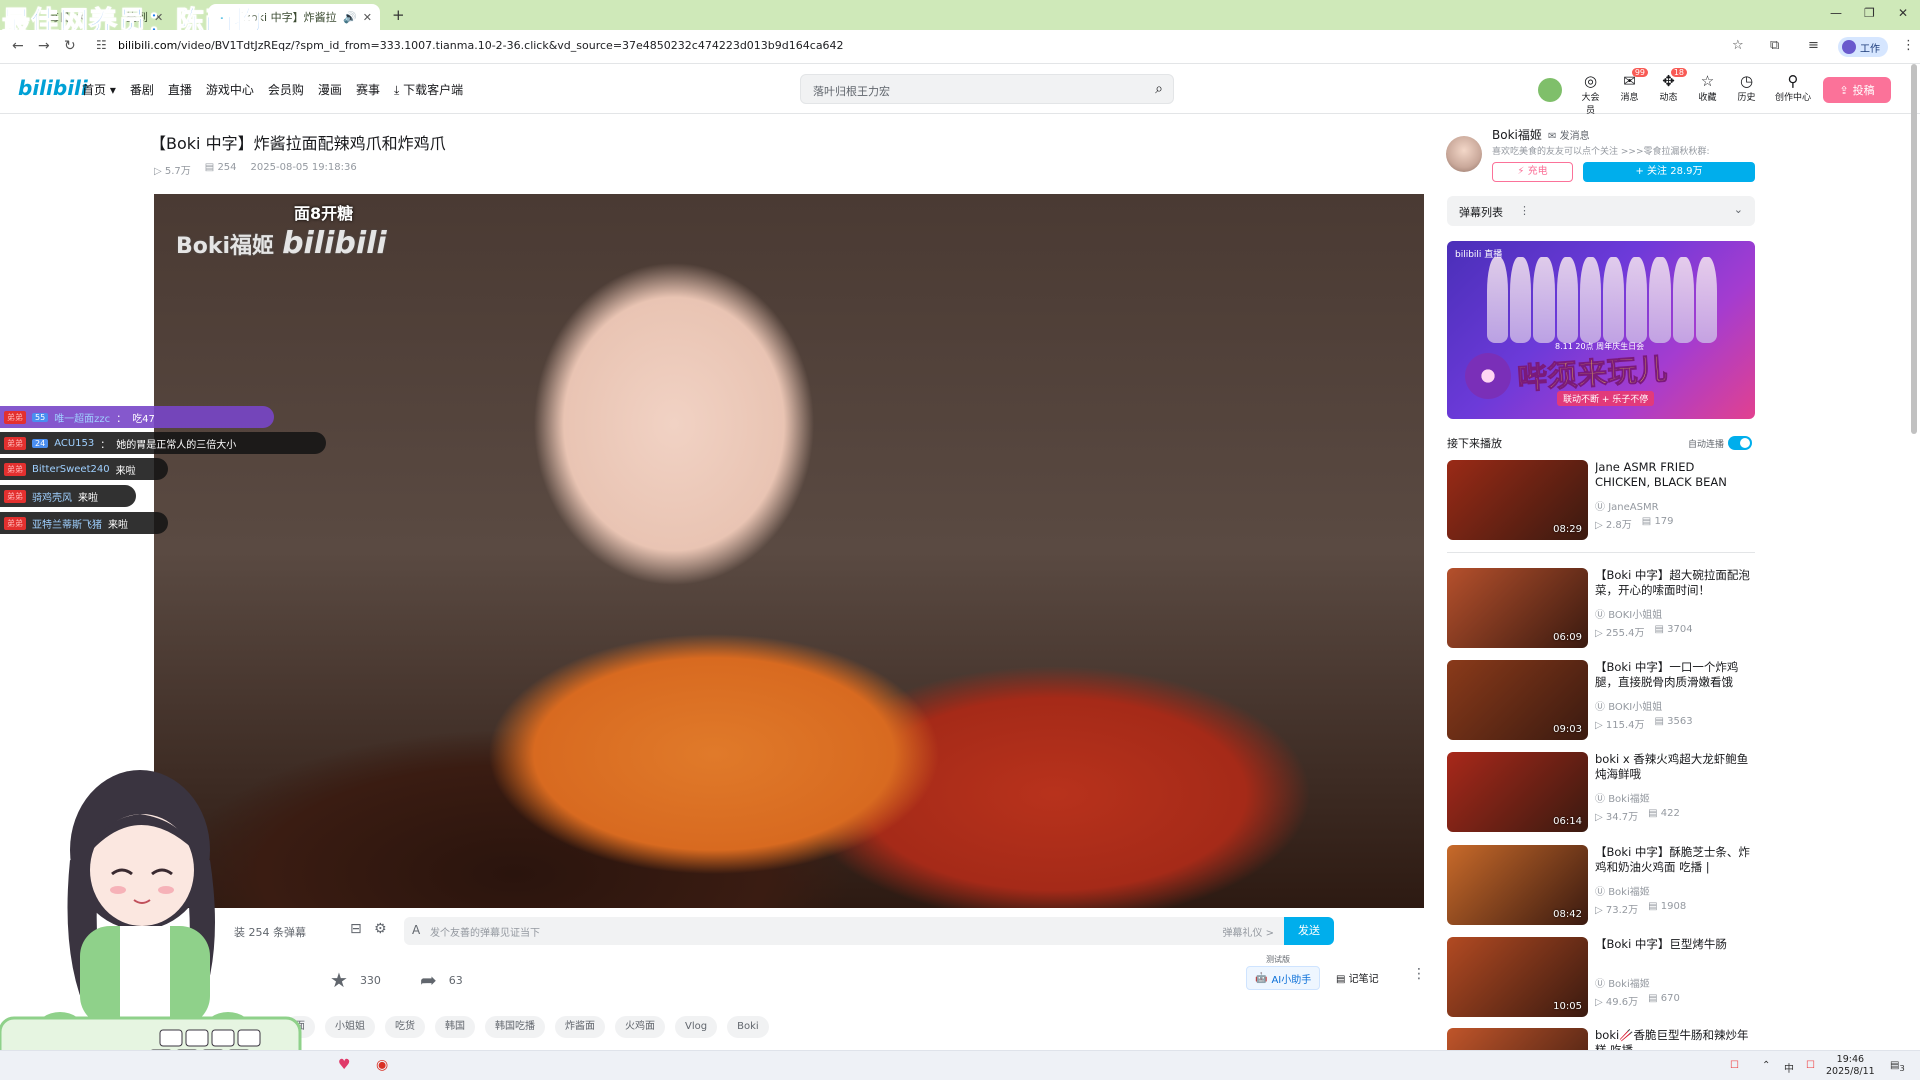 The width and height of the screenshot is (1920, 1080). Describe the element at coordinates (748, 1027) in the screenshot. I see `tag: Boki` at that location.